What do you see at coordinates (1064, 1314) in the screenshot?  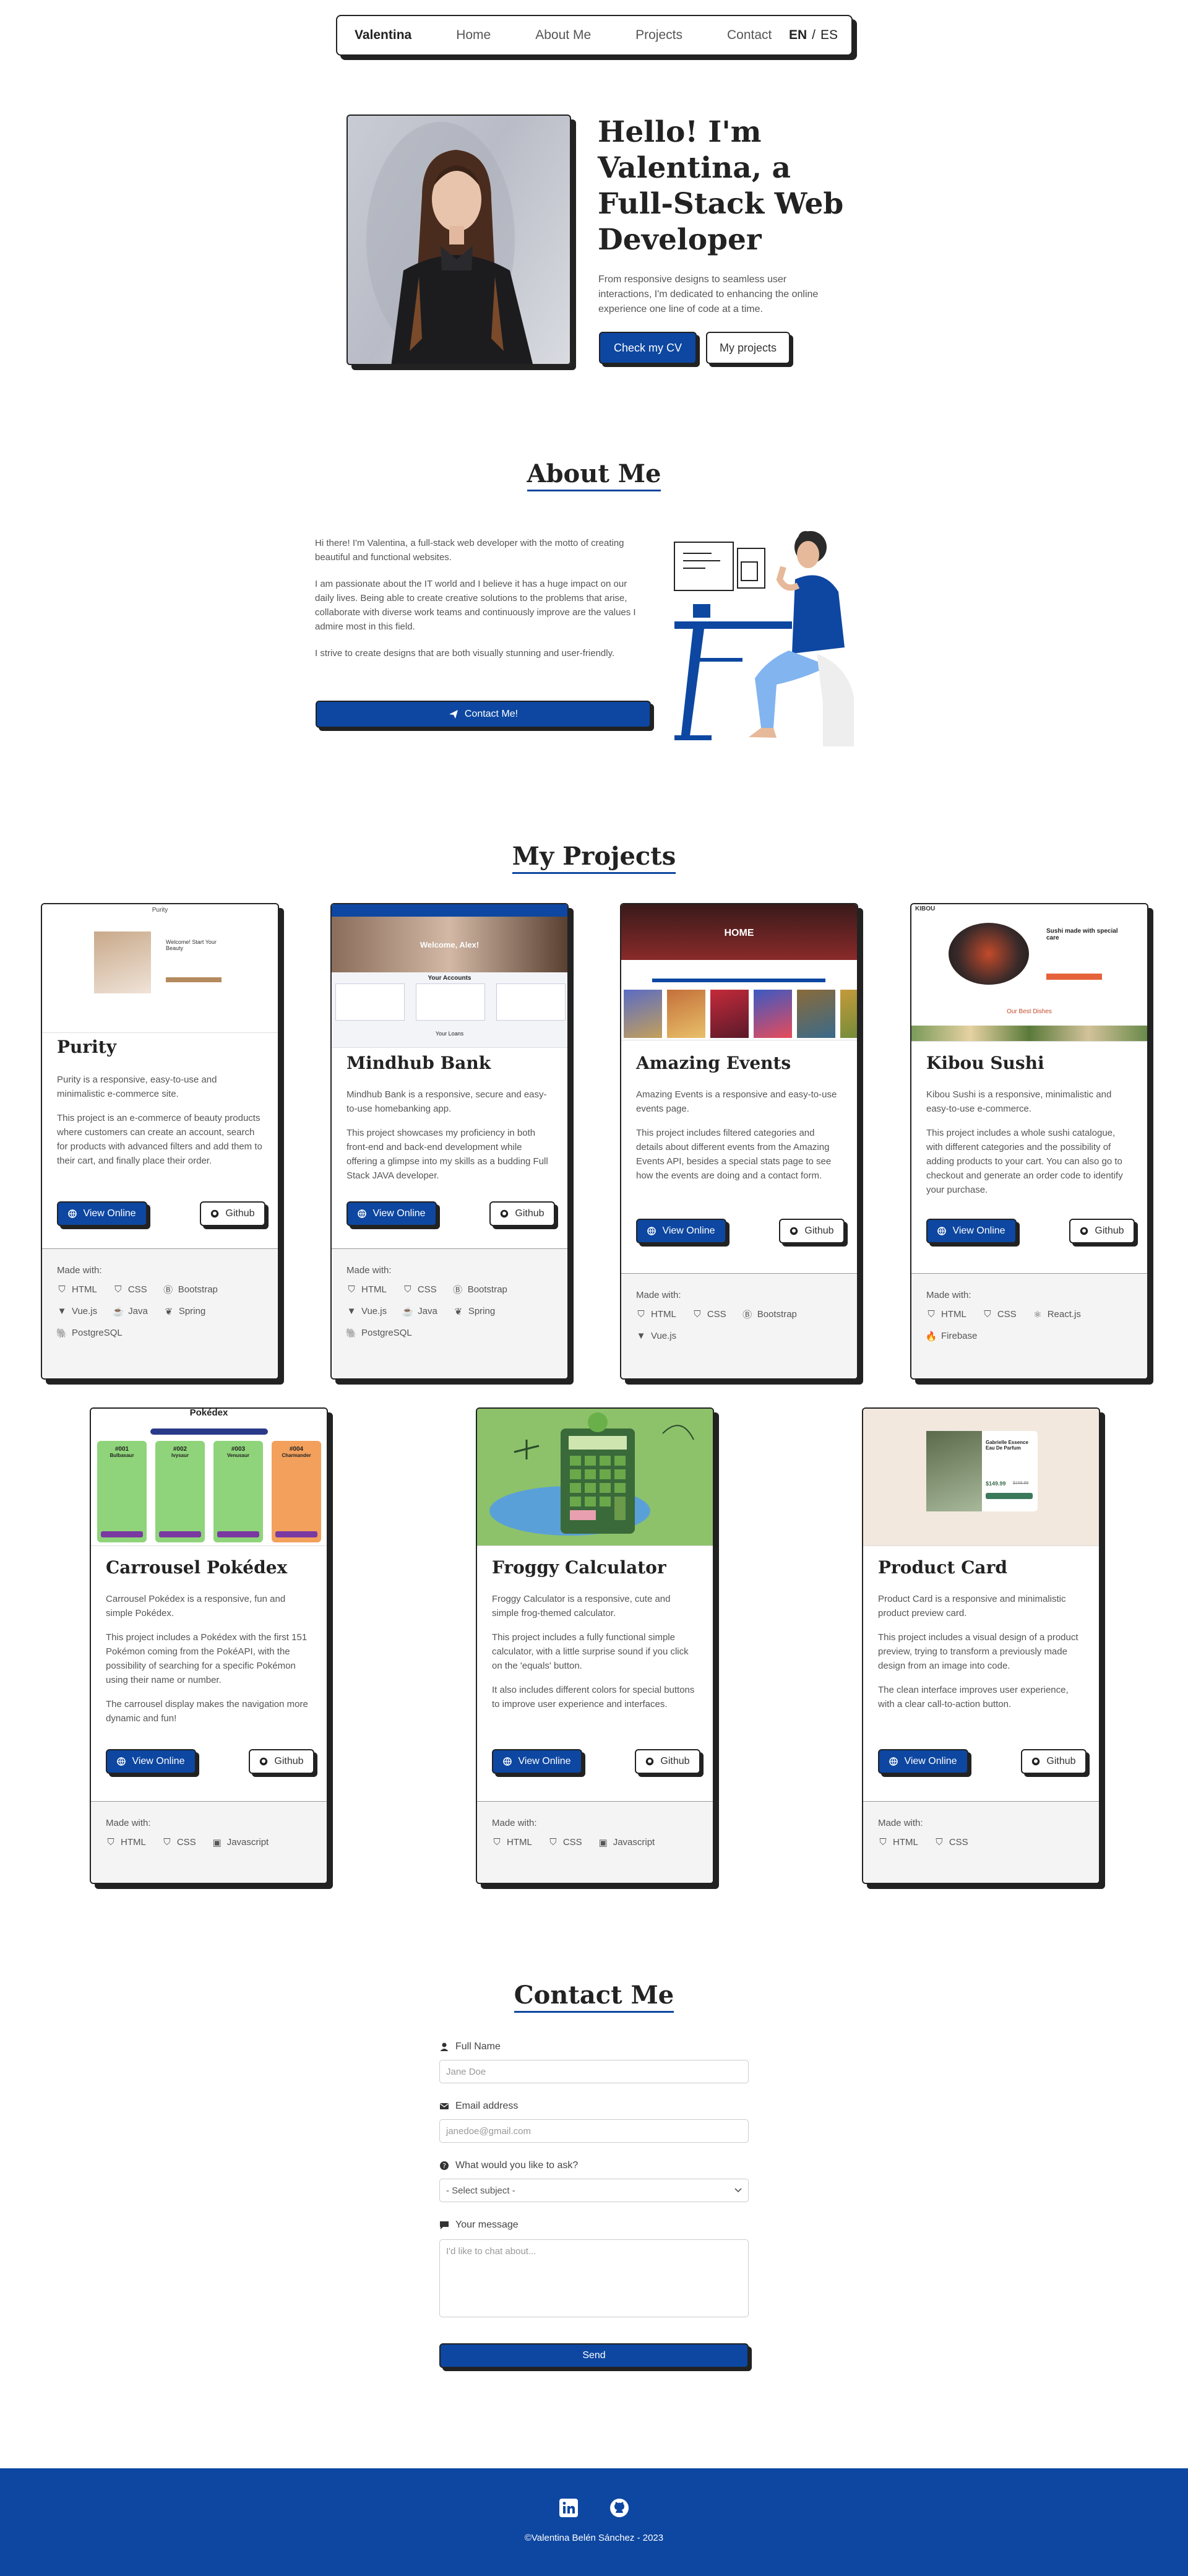 I see `tech-label: React.js` at bounding box center [1064, 1314].